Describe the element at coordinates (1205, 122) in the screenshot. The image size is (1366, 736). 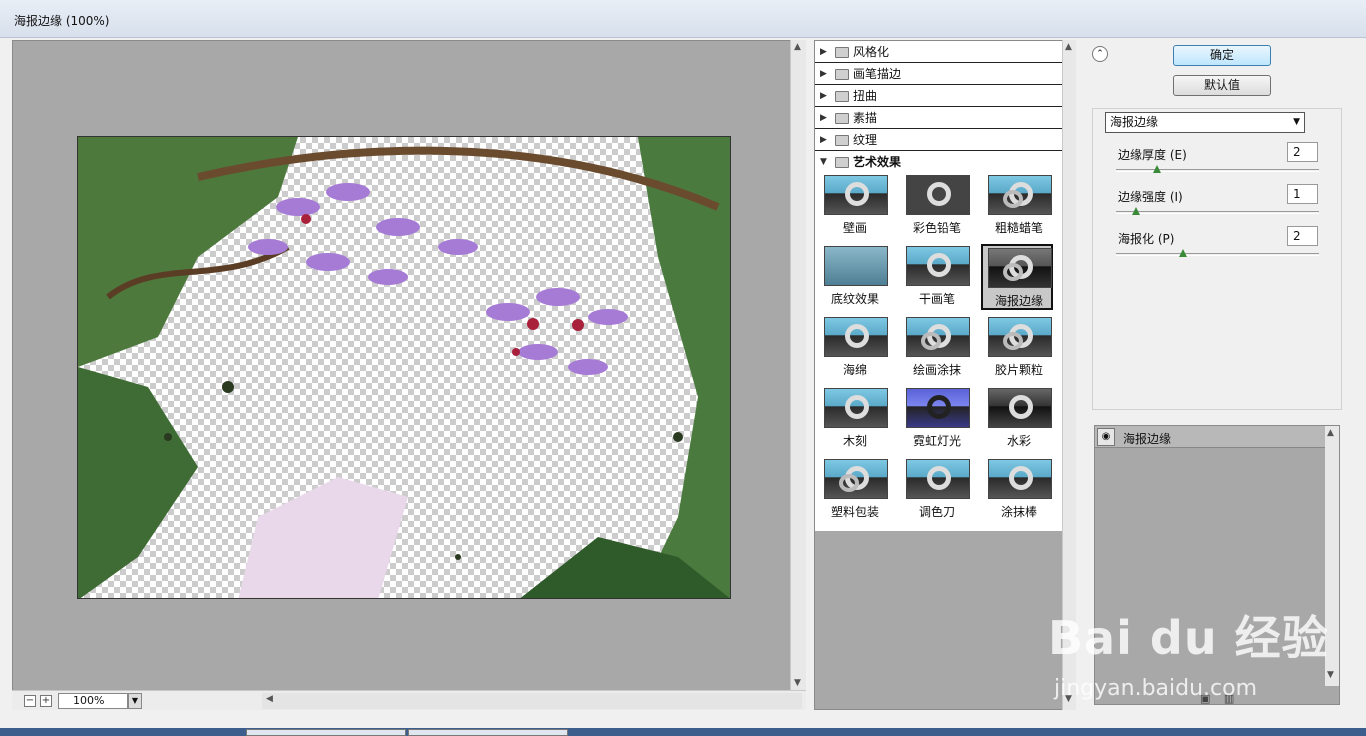
I see `filter-select: 海报边缘 ▼` at that location.